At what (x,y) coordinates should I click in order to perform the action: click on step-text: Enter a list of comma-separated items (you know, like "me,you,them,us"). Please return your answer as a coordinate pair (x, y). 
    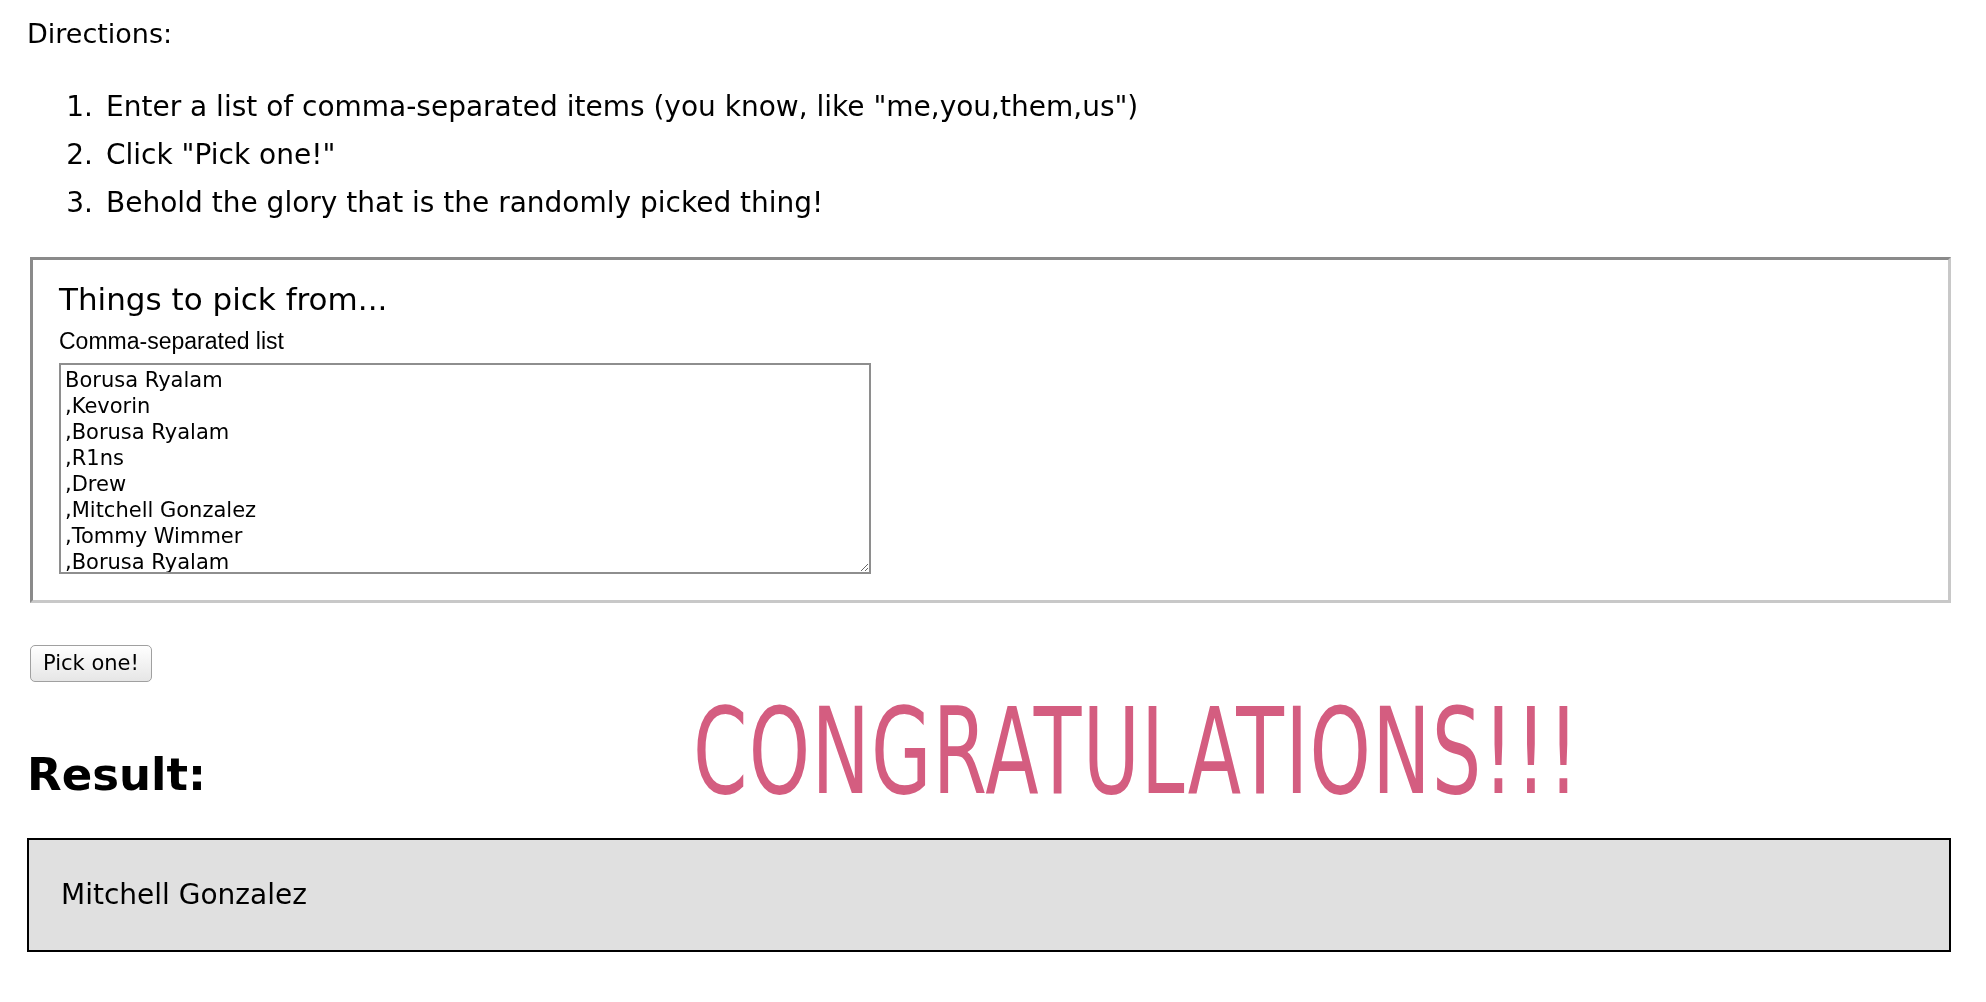
    Looking at the image, I should click on (622, 106).